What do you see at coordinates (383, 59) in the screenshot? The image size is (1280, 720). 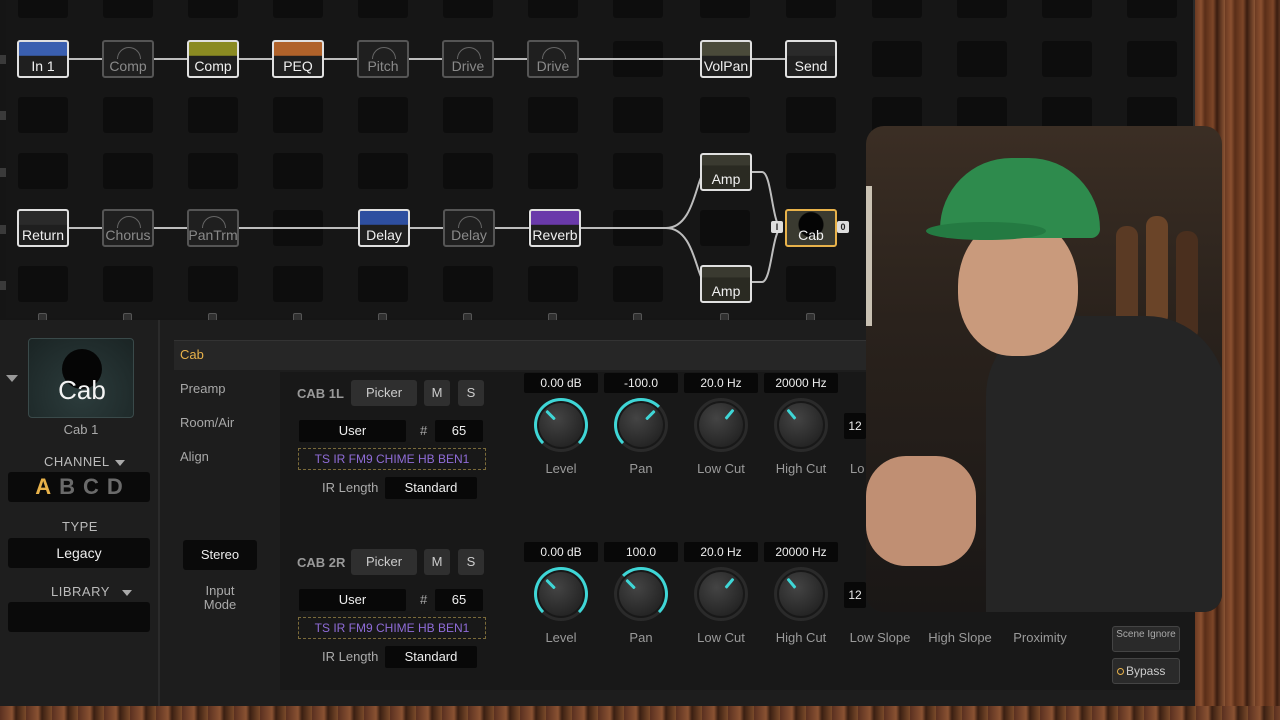 I see `block-pitch: Pitch` at bounding box center [383, 59].